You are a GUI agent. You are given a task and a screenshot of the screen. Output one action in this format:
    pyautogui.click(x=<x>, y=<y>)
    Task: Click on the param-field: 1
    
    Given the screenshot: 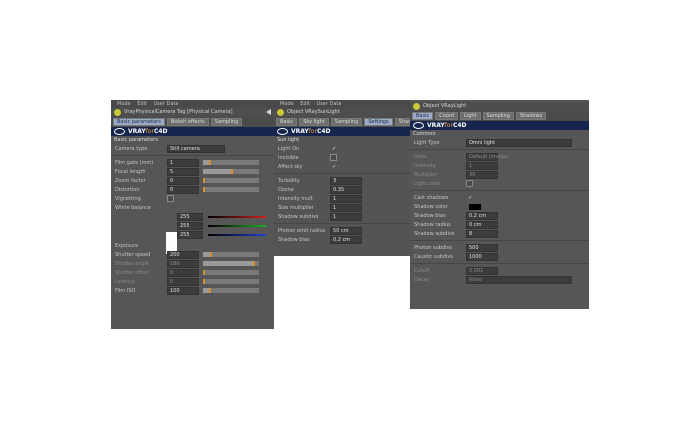 What is the action you would take?
    pyautogui.click(x=183, y=162)
    